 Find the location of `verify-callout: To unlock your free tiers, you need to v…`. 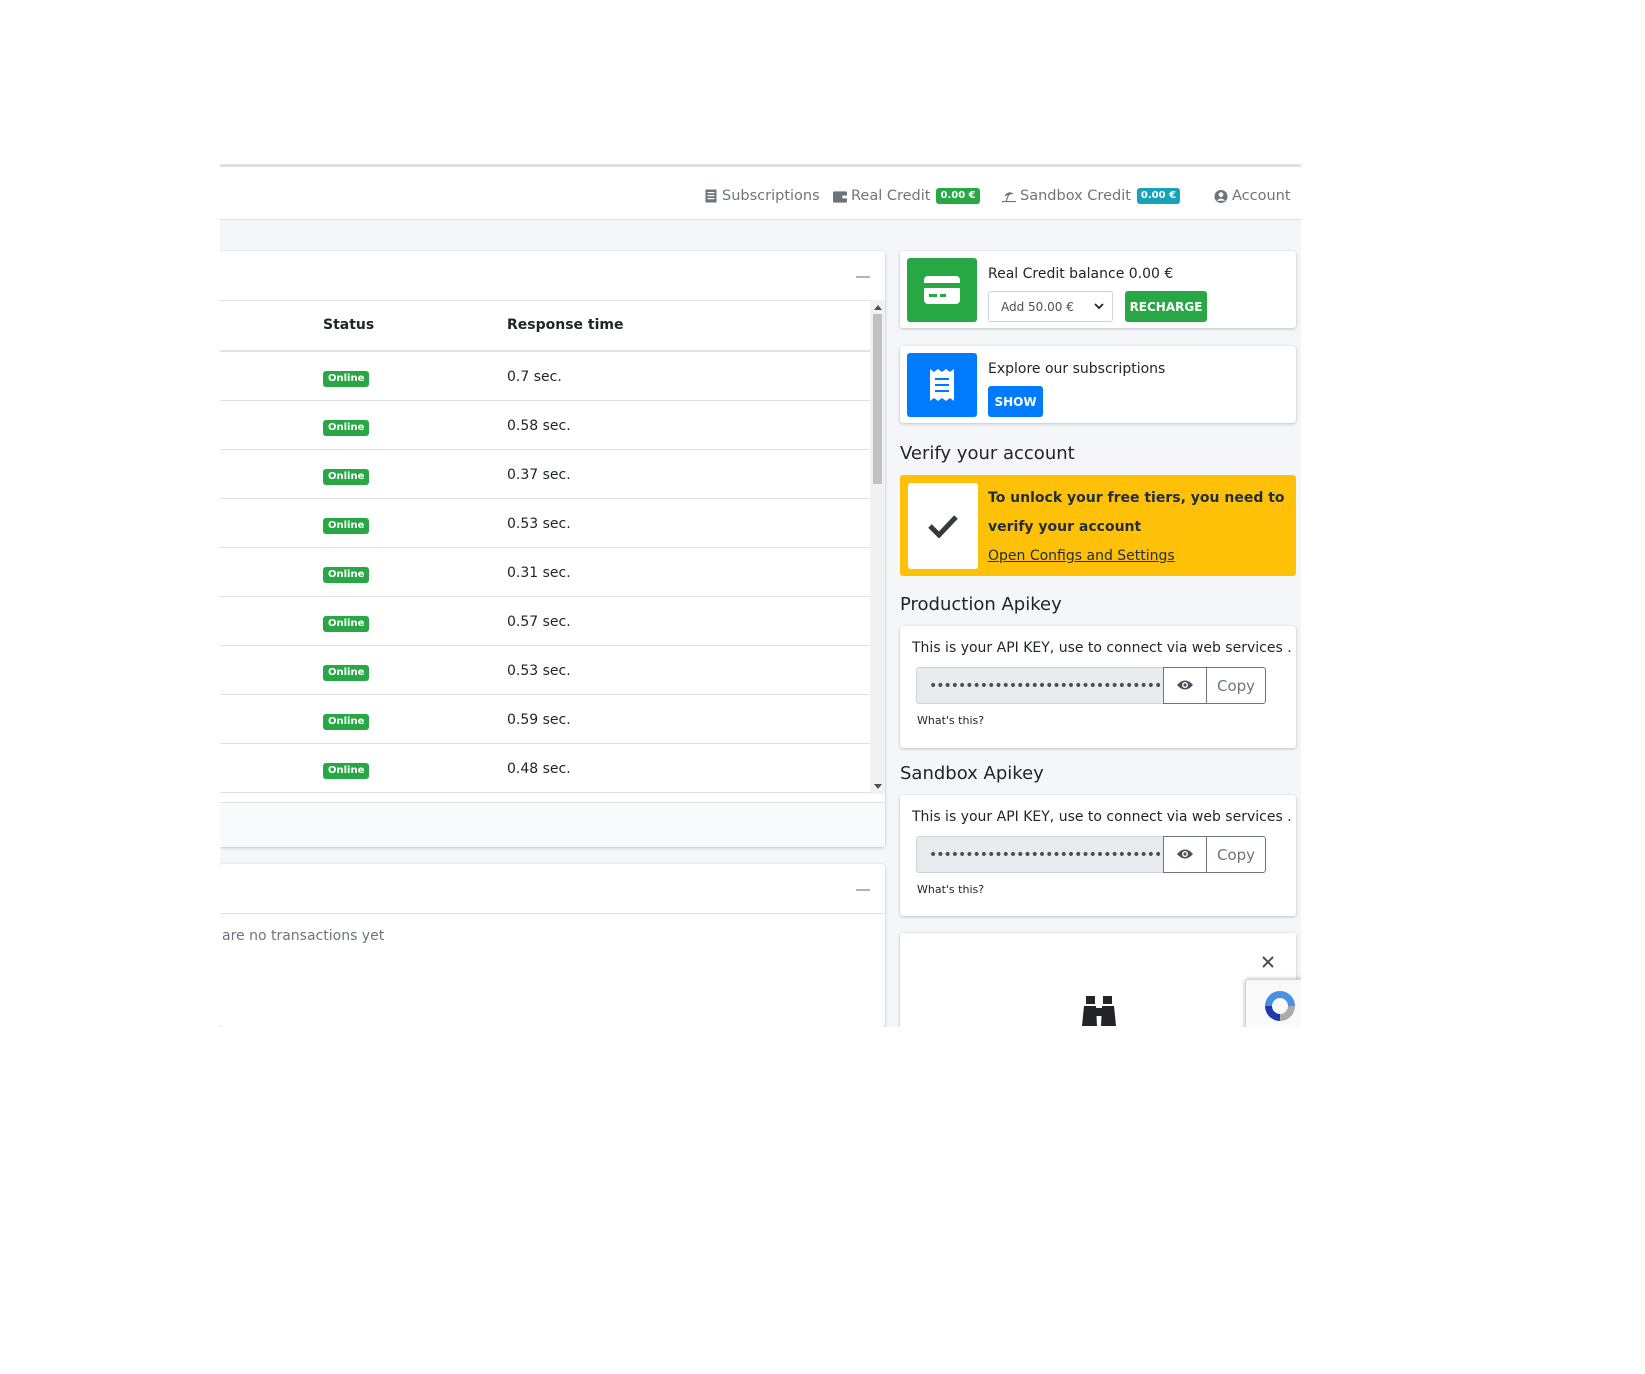

verify-callout: To unlock your free tiers, you need to v… is located at coordinates (1098, 525).